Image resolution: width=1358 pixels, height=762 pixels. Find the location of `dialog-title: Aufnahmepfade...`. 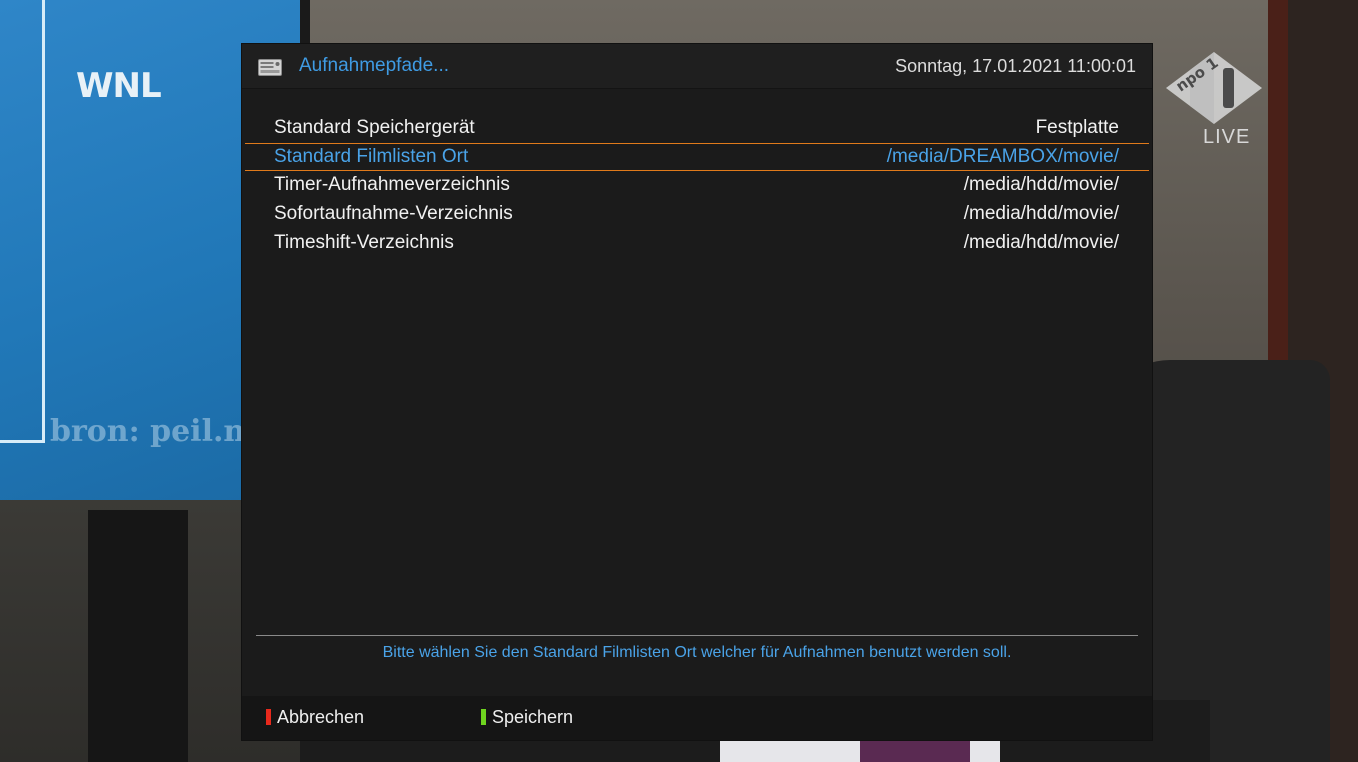

dialog-title: Aufnahmepfade... is located at coordinates (374, 65).